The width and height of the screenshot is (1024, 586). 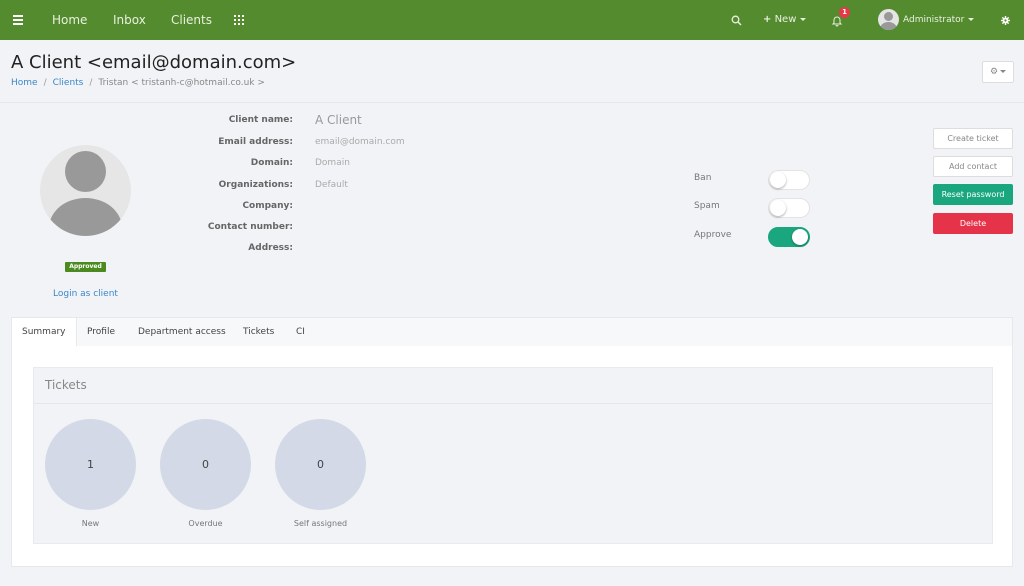 I want to click on approve-toggle, so click(x=789, y=237).